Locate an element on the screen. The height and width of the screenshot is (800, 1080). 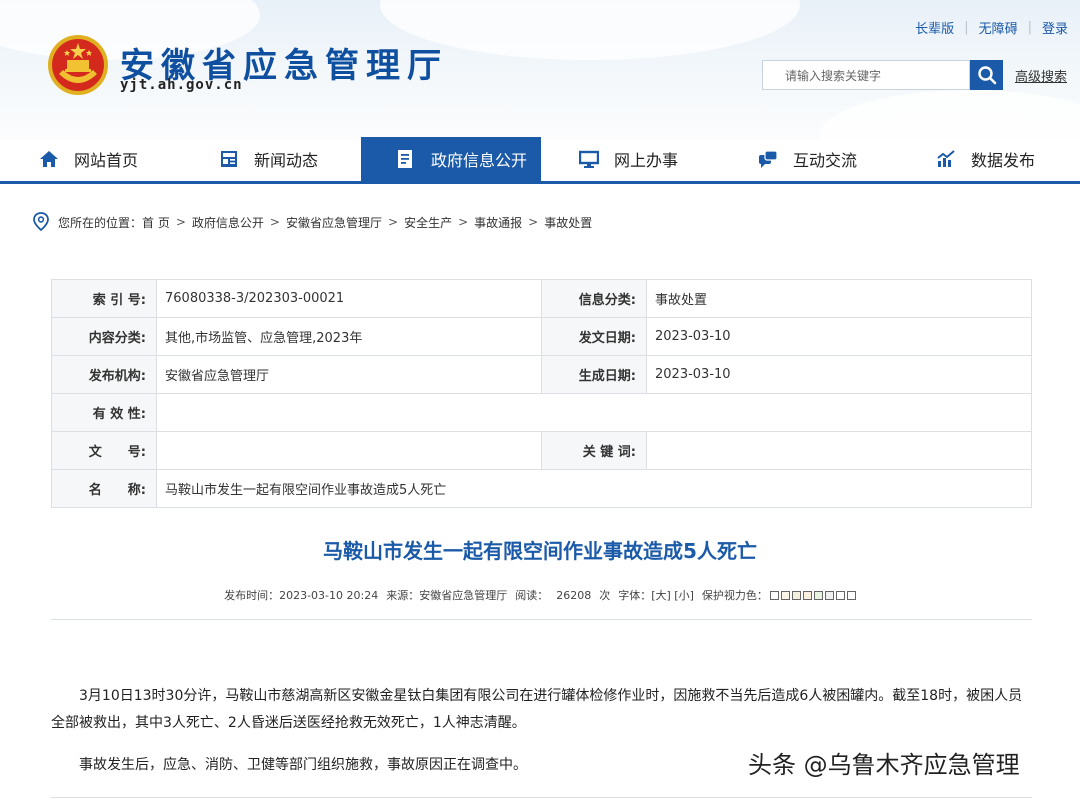
name-value: 马鞍山市发生一起有限空间作业事故造成5人死亡 is located at coordinates (594, 488).